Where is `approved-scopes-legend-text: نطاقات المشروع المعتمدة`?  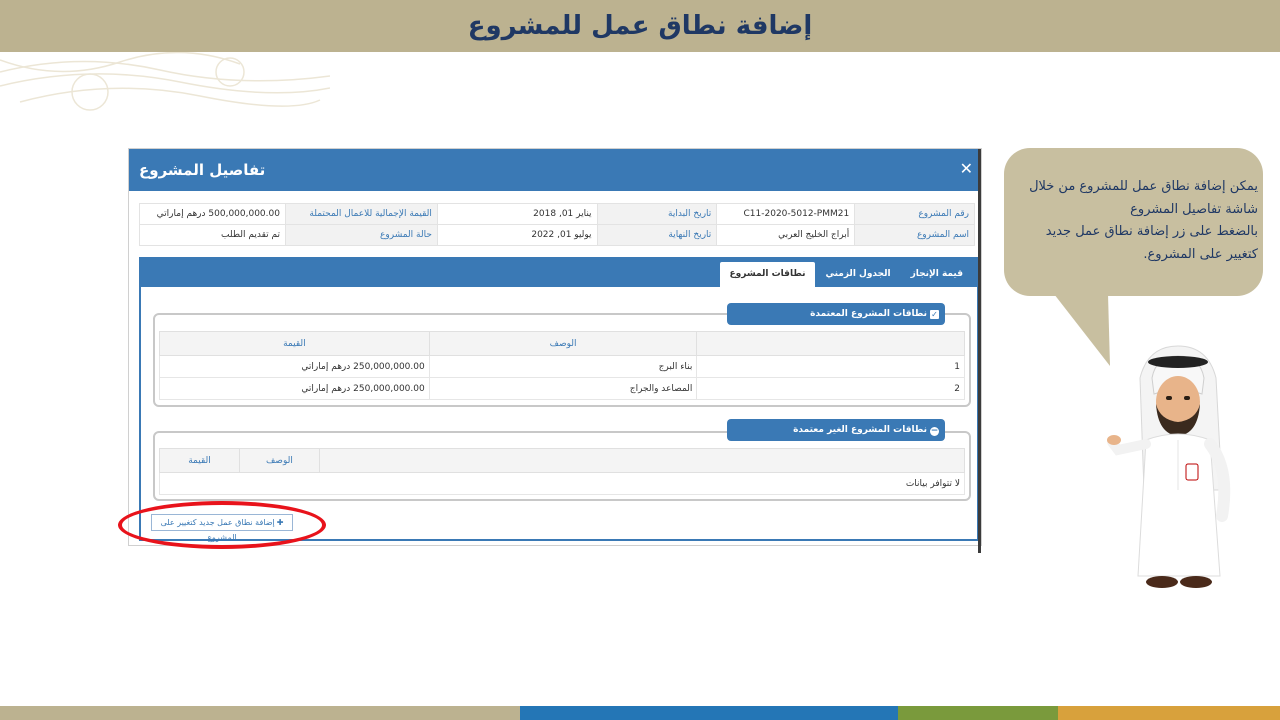
approved-scopes-legend-text: نطاقات المشروع المعتمدة is located at coordinates (868, 314).